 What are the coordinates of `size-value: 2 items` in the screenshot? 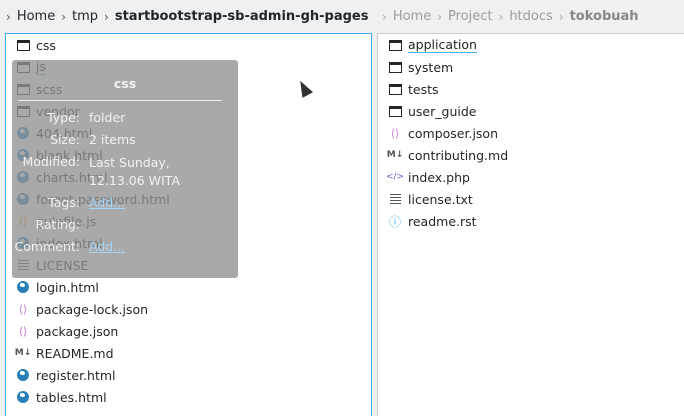 It's located at (112, 139).